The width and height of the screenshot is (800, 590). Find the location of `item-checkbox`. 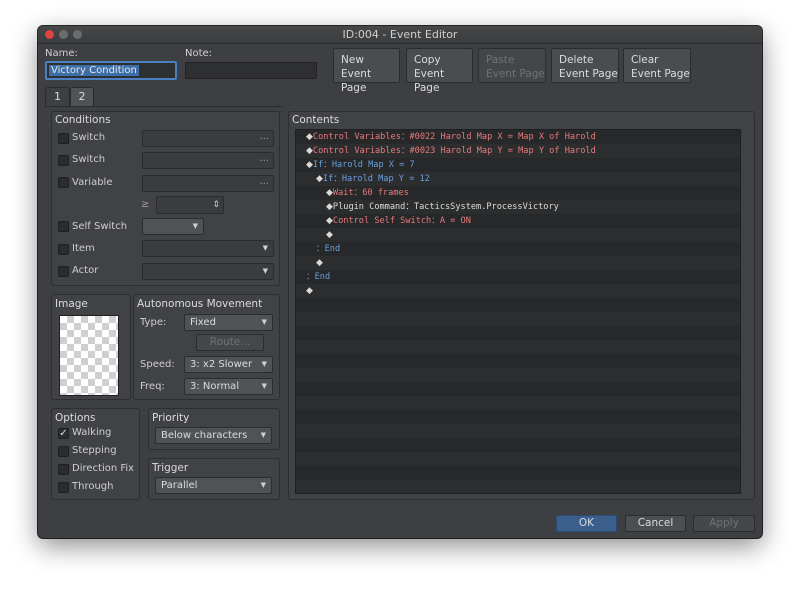

item-checkbox is located at coordinates (63, 249).